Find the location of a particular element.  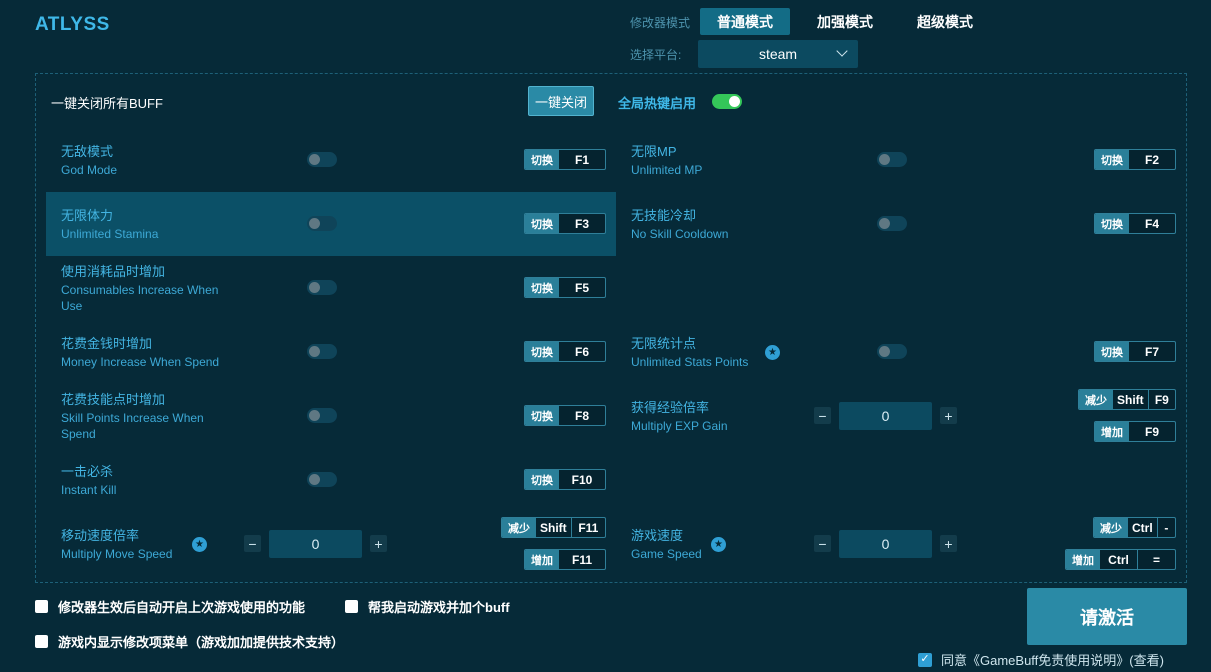

cheat-label-en: Unlimited Stats Points is located at coordinates (689, 362).